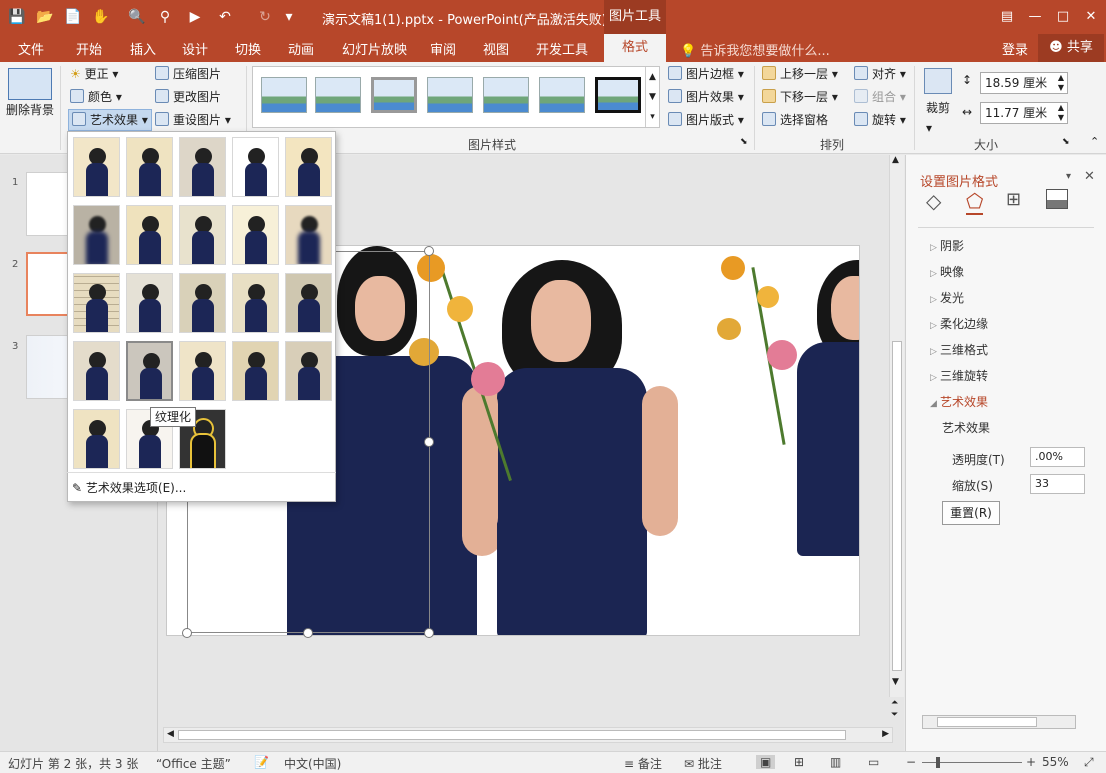  Describe the element at coordinates (744, 142) in the screenshot. I see `dialog-launcher-icon: ⬊` at that location.